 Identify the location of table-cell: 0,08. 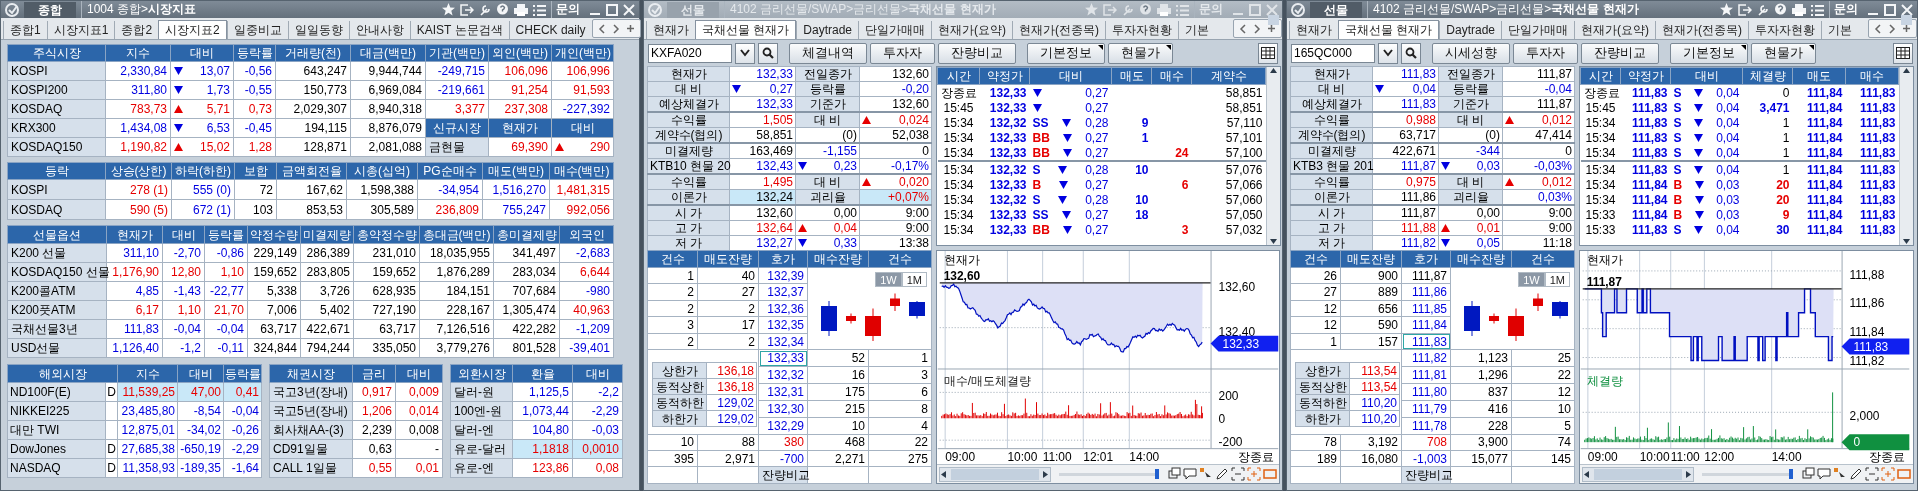
(607, 468).